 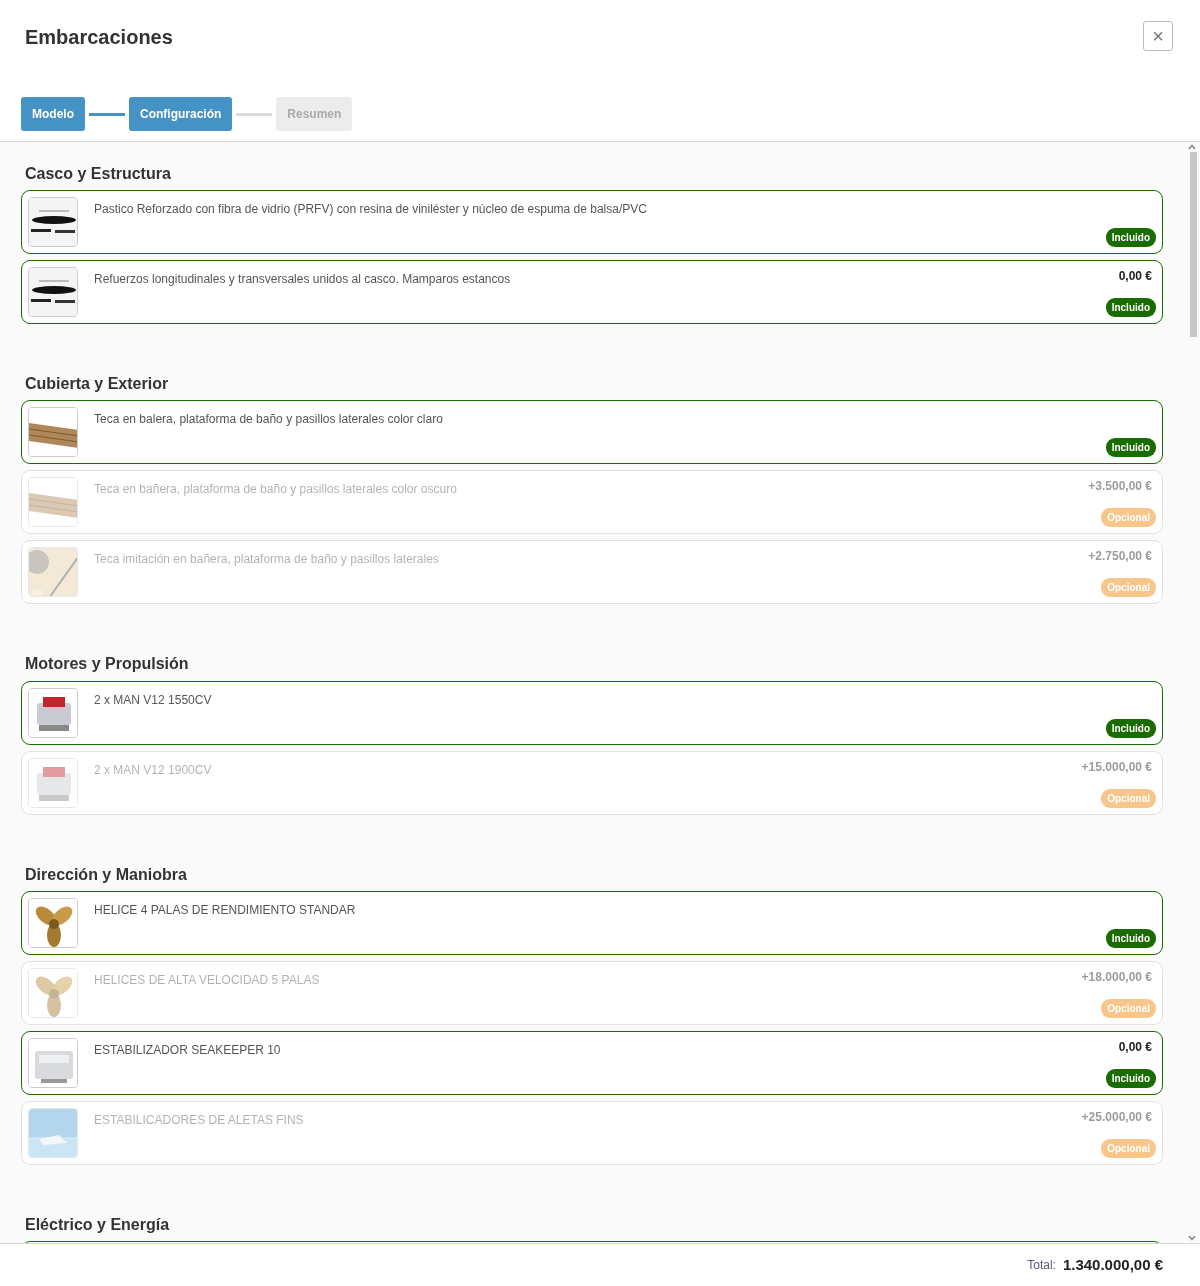 I want to click on section-title: Dirección y Maniobra, so click(x=106, y=874).